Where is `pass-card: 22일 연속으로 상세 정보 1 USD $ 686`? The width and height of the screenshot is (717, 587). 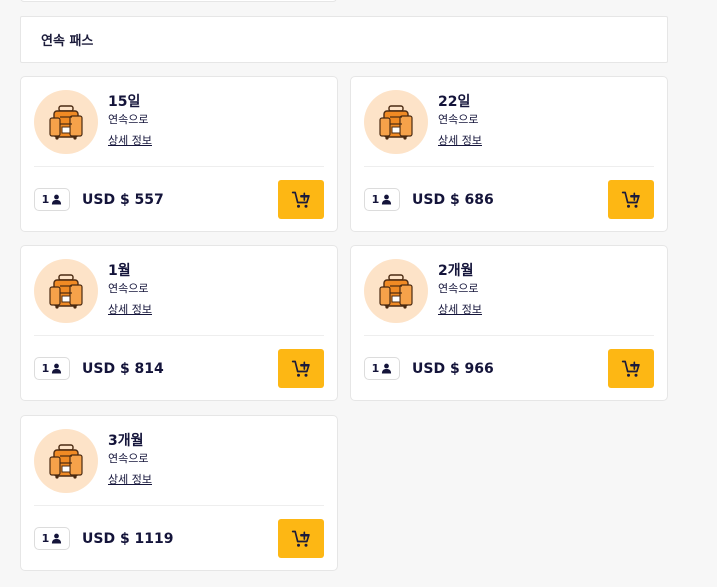
pass-card: 22일 연속으로 상세 정보 1 USD $ 686 is located at coordinates (509, 154).